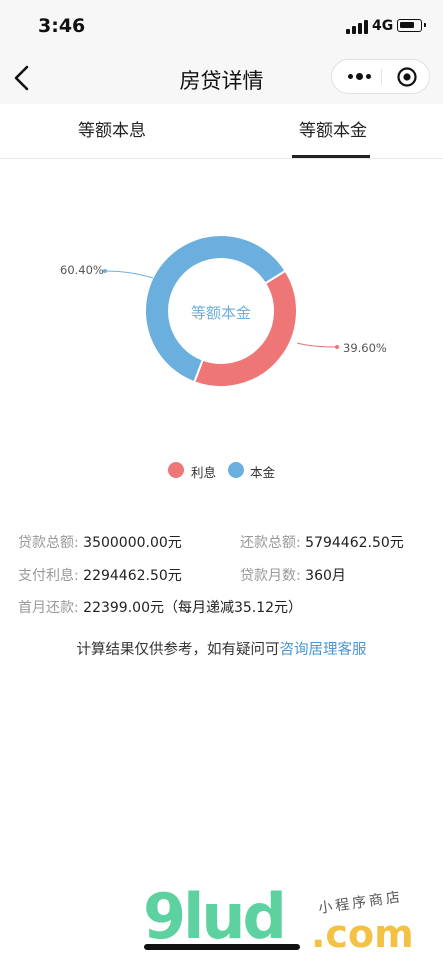  I want to click on repay-total-value: 5794462.50元, so click(354, 543).